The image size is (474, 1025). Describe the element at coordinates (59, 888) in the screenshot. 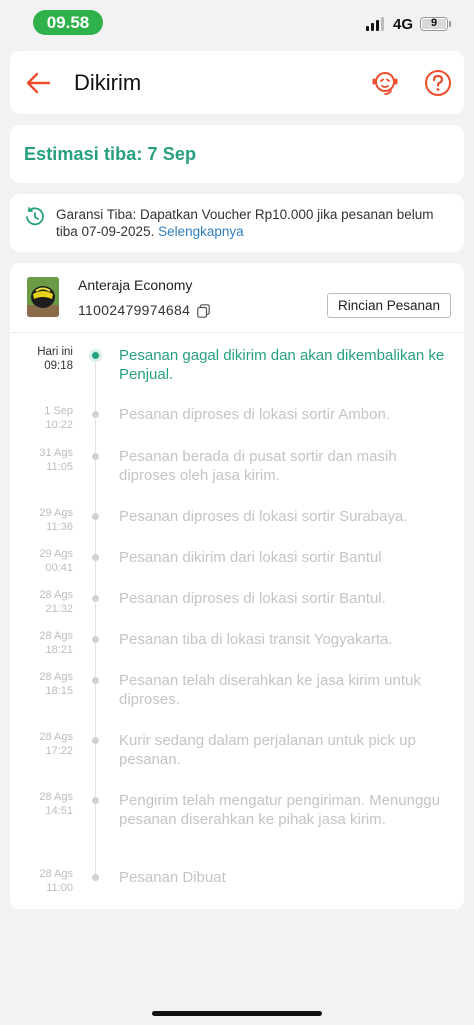

I see `event-time: 11:00` at that location.